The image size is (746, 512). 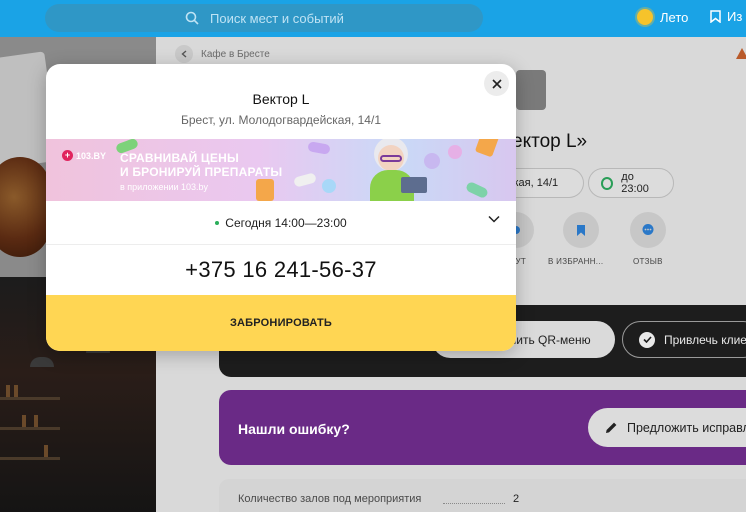 What do you see at coordinates (735, 16) in the screenshot?
I see `favorites-label: Из` at bounding box center [735, 16].